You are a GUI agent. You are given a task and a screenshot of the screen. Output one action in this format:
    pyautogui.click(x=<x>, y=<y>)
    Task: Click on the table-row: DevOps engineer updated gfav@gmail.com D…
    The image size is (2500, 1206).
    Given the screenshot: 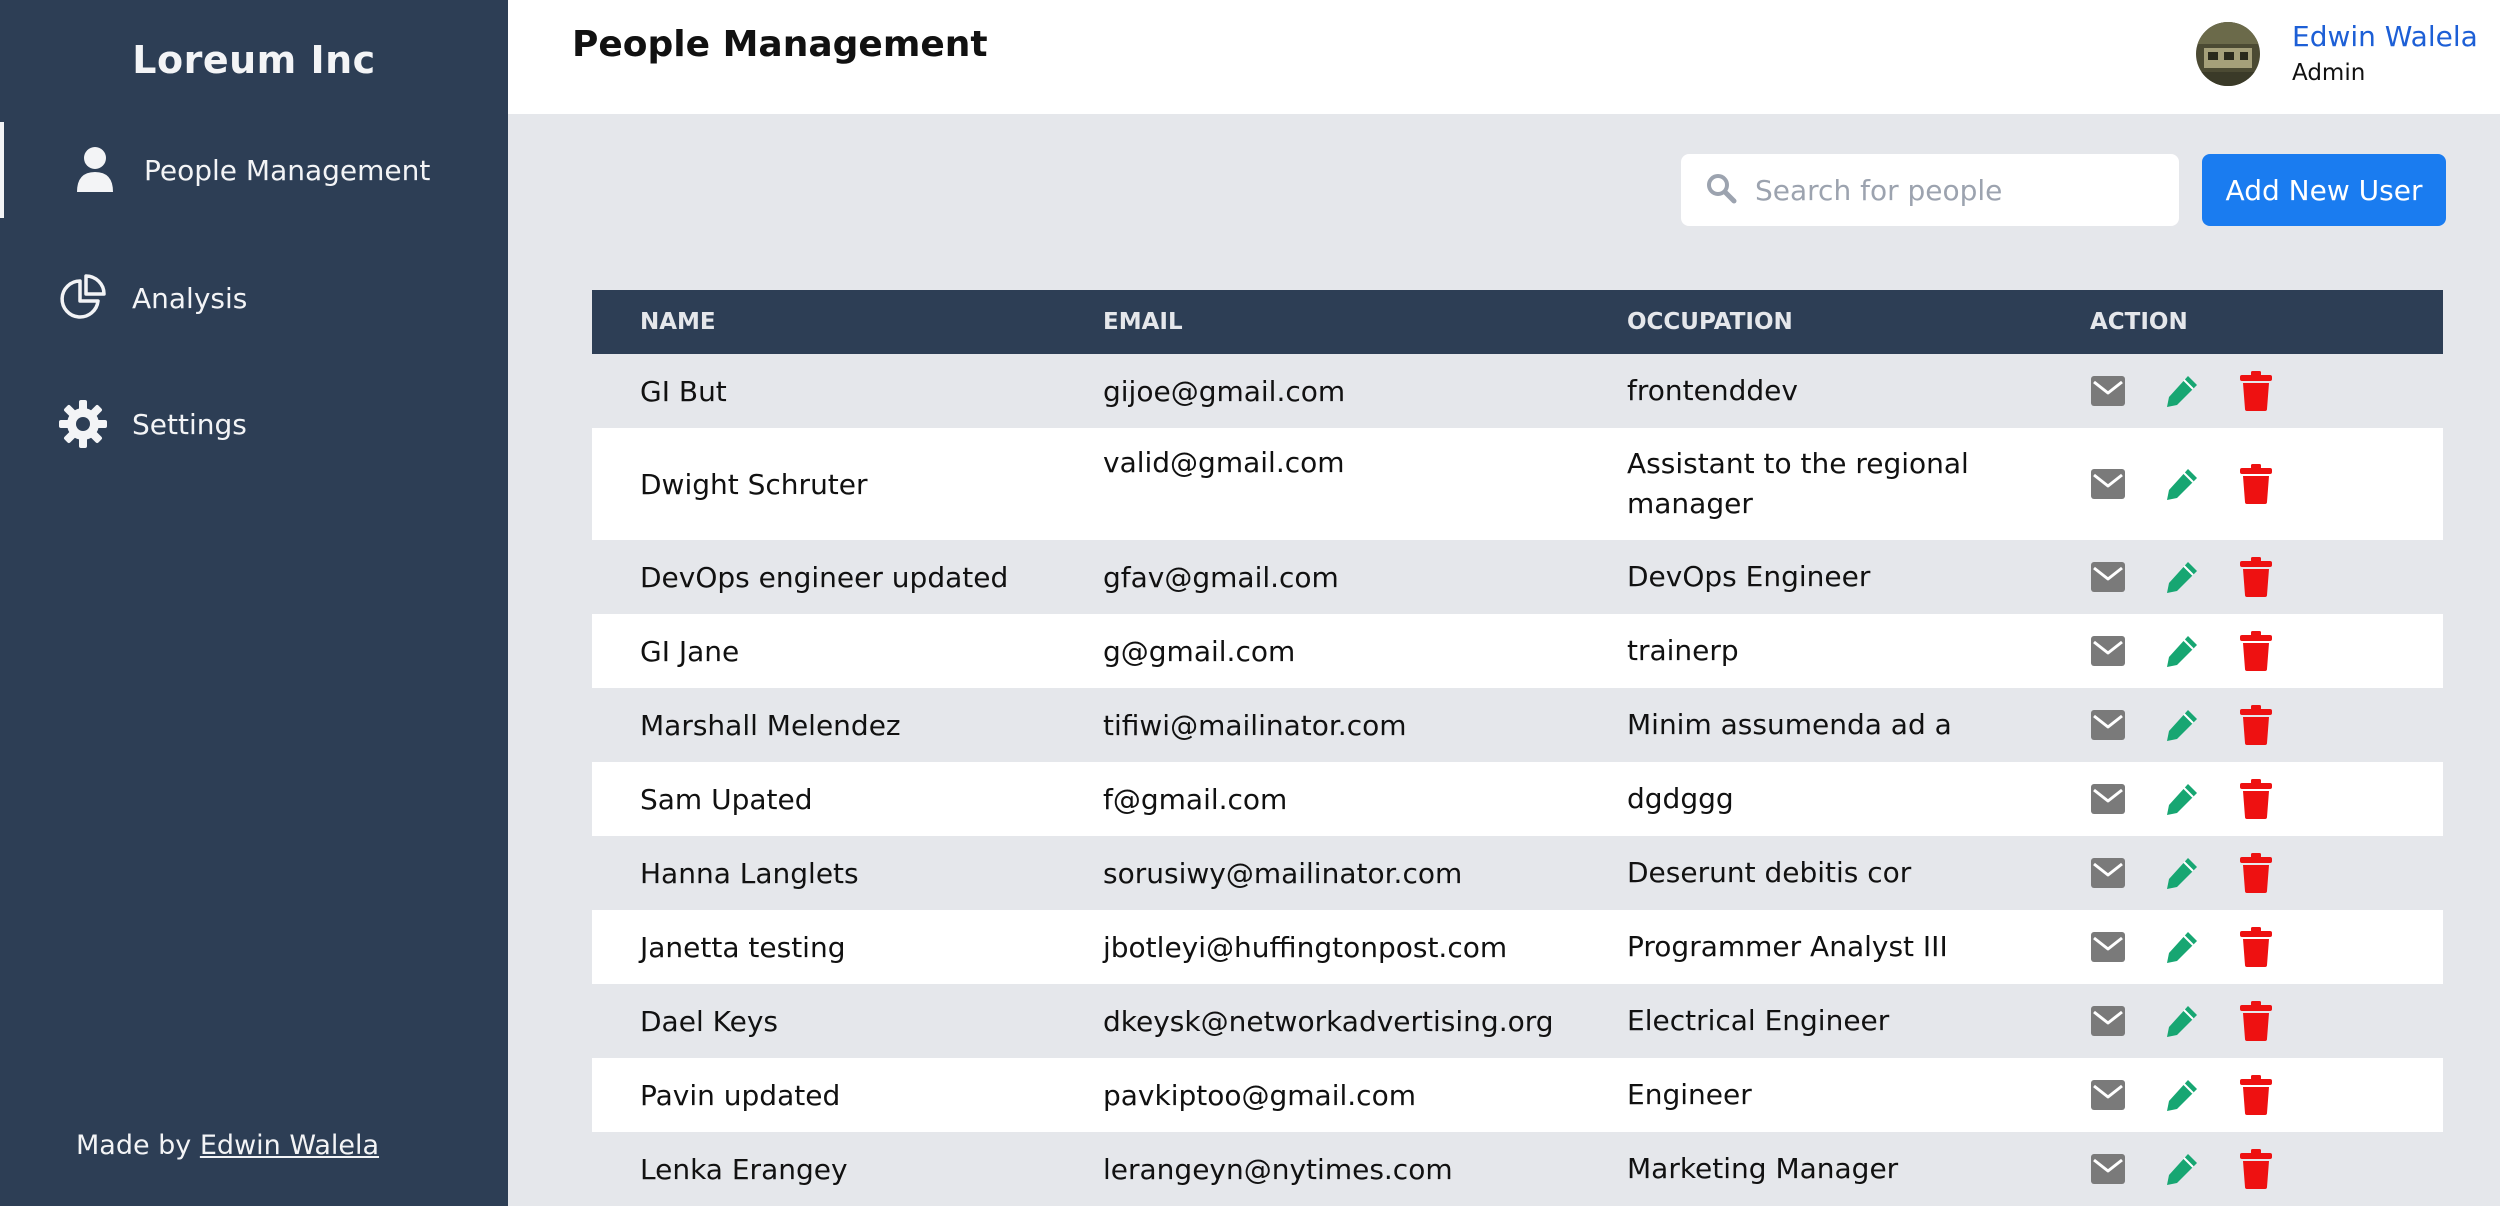 What is the action you would take?
    pyautogui.click(x=1517, y=577)
    